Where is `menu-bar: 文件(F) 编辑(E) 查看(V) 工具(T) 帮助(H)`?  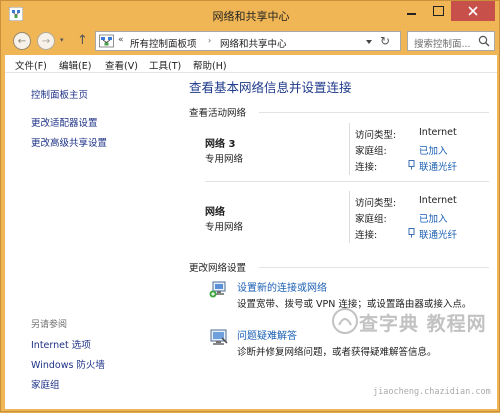
menu-bar: 文件(F) 编辑(E) 查看(V) 工具(T) 帮助(H) is located at coordinates (251, 64).